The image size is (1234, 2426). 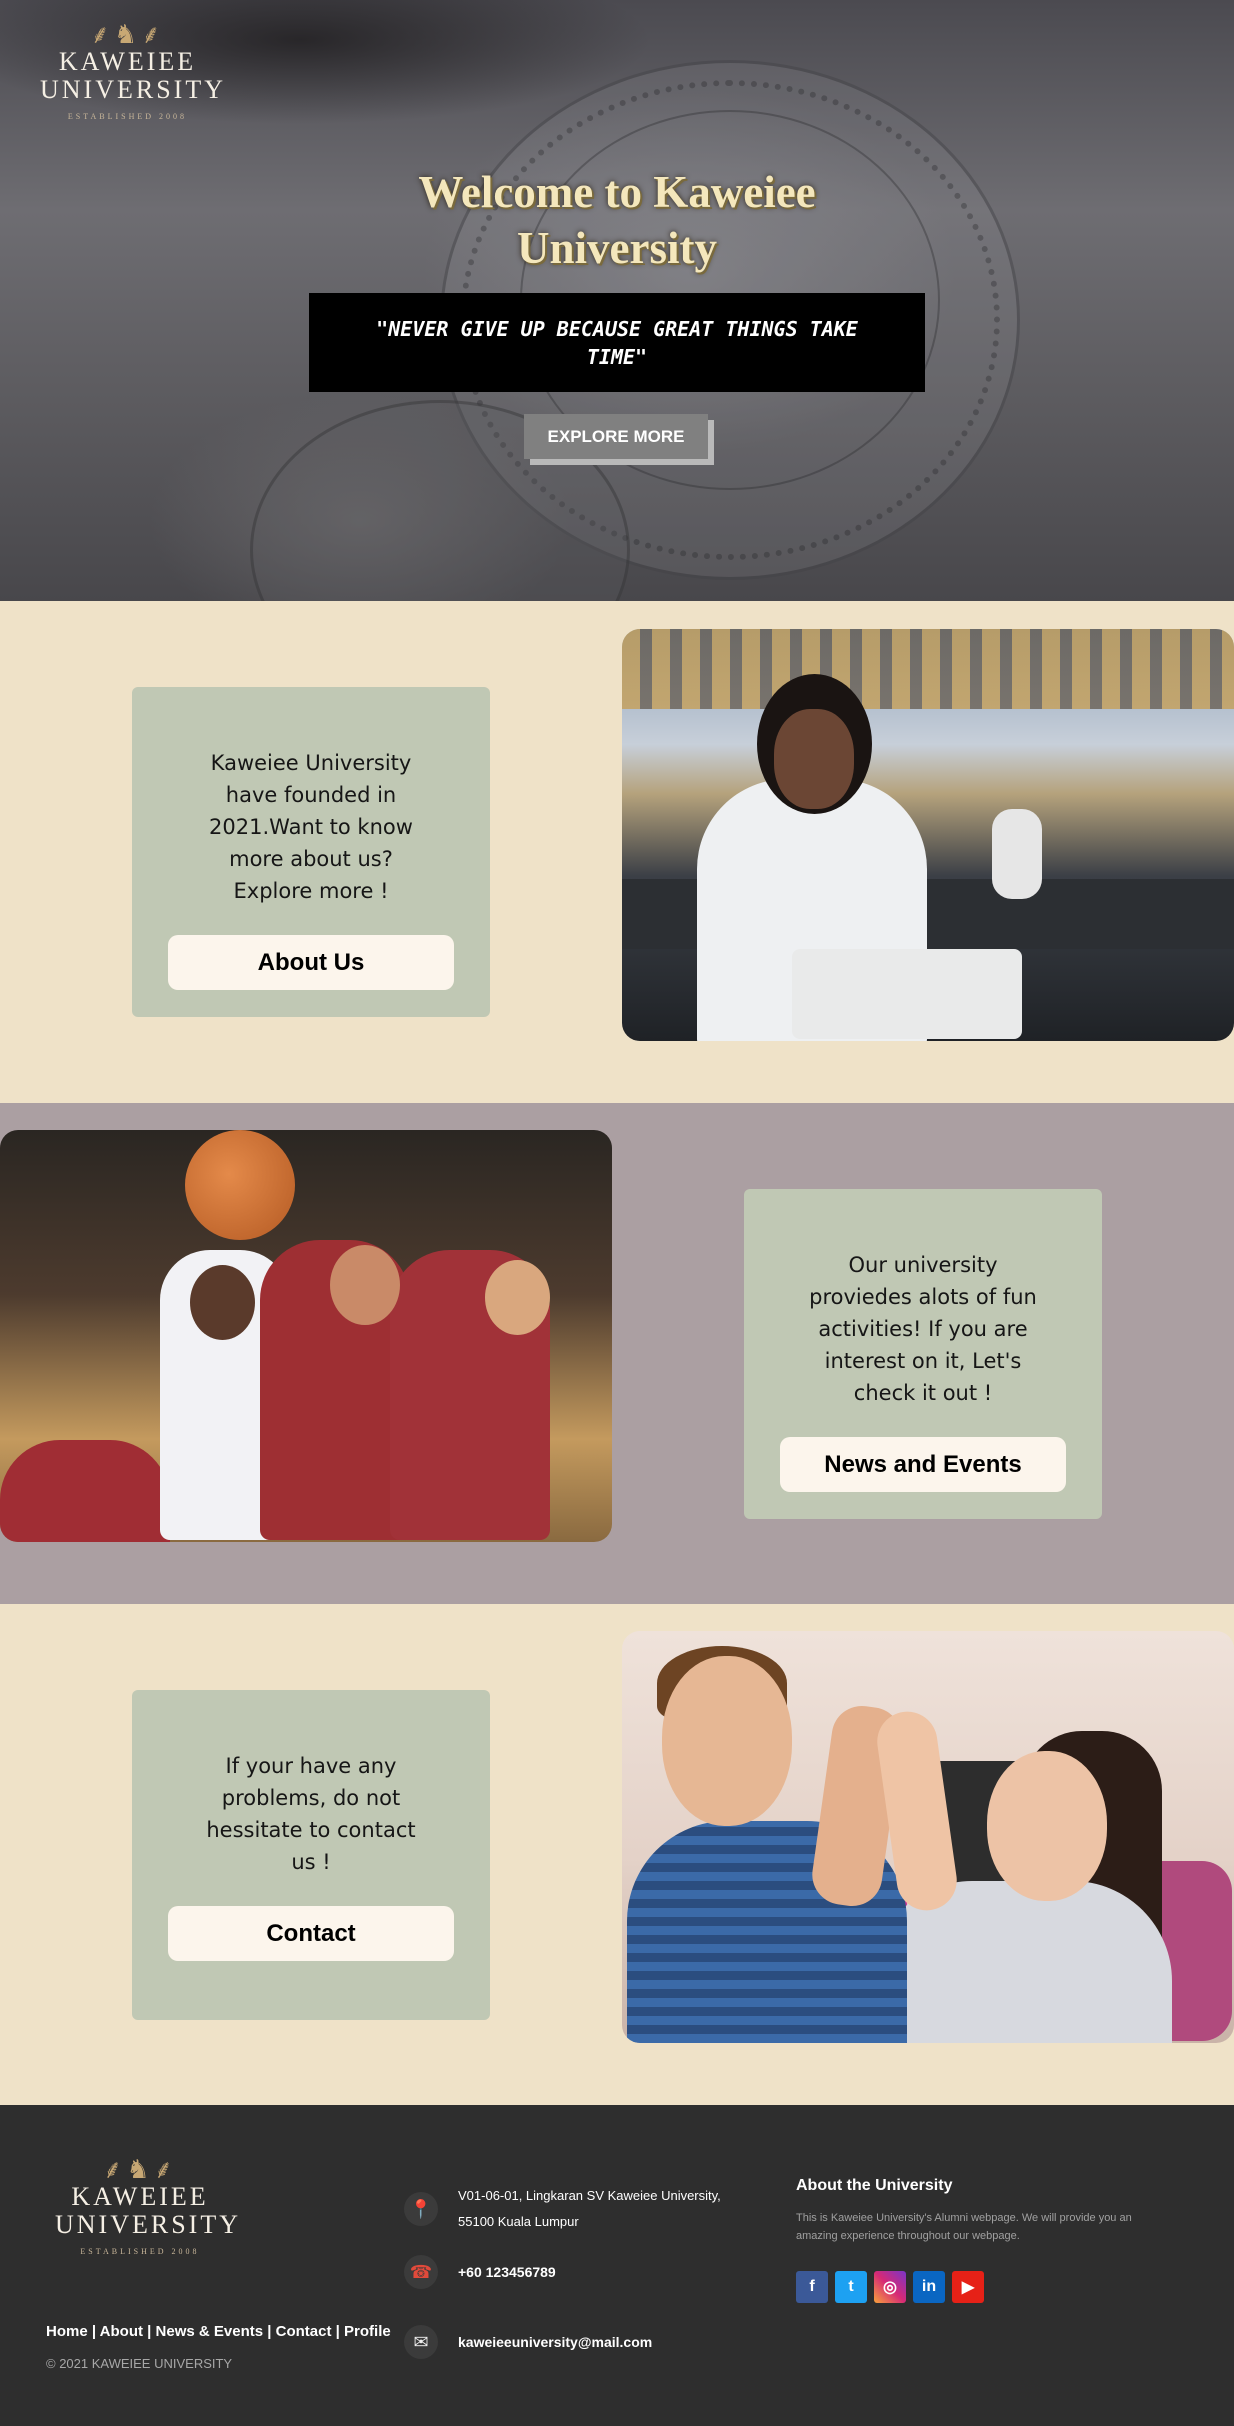 I want to click on map-pin-icon: 📍, so click(x=421, y=2209).